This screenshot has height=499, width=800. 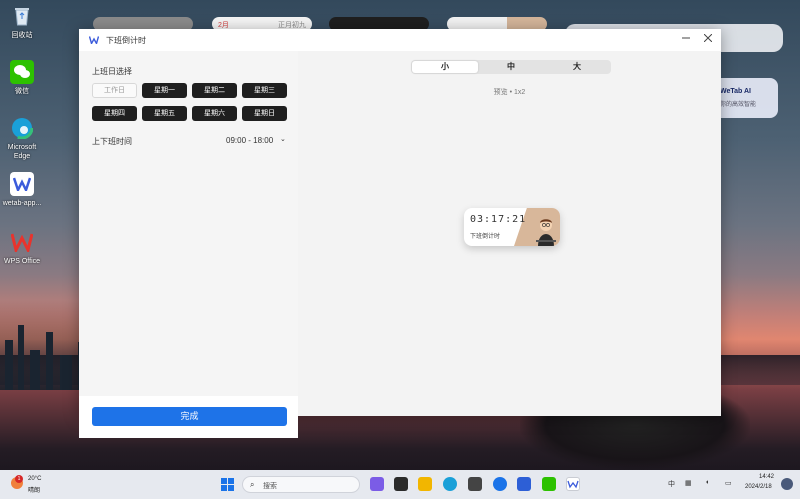 I want to click on title-bar: 下班倒计时, so click(x=400, y=40).